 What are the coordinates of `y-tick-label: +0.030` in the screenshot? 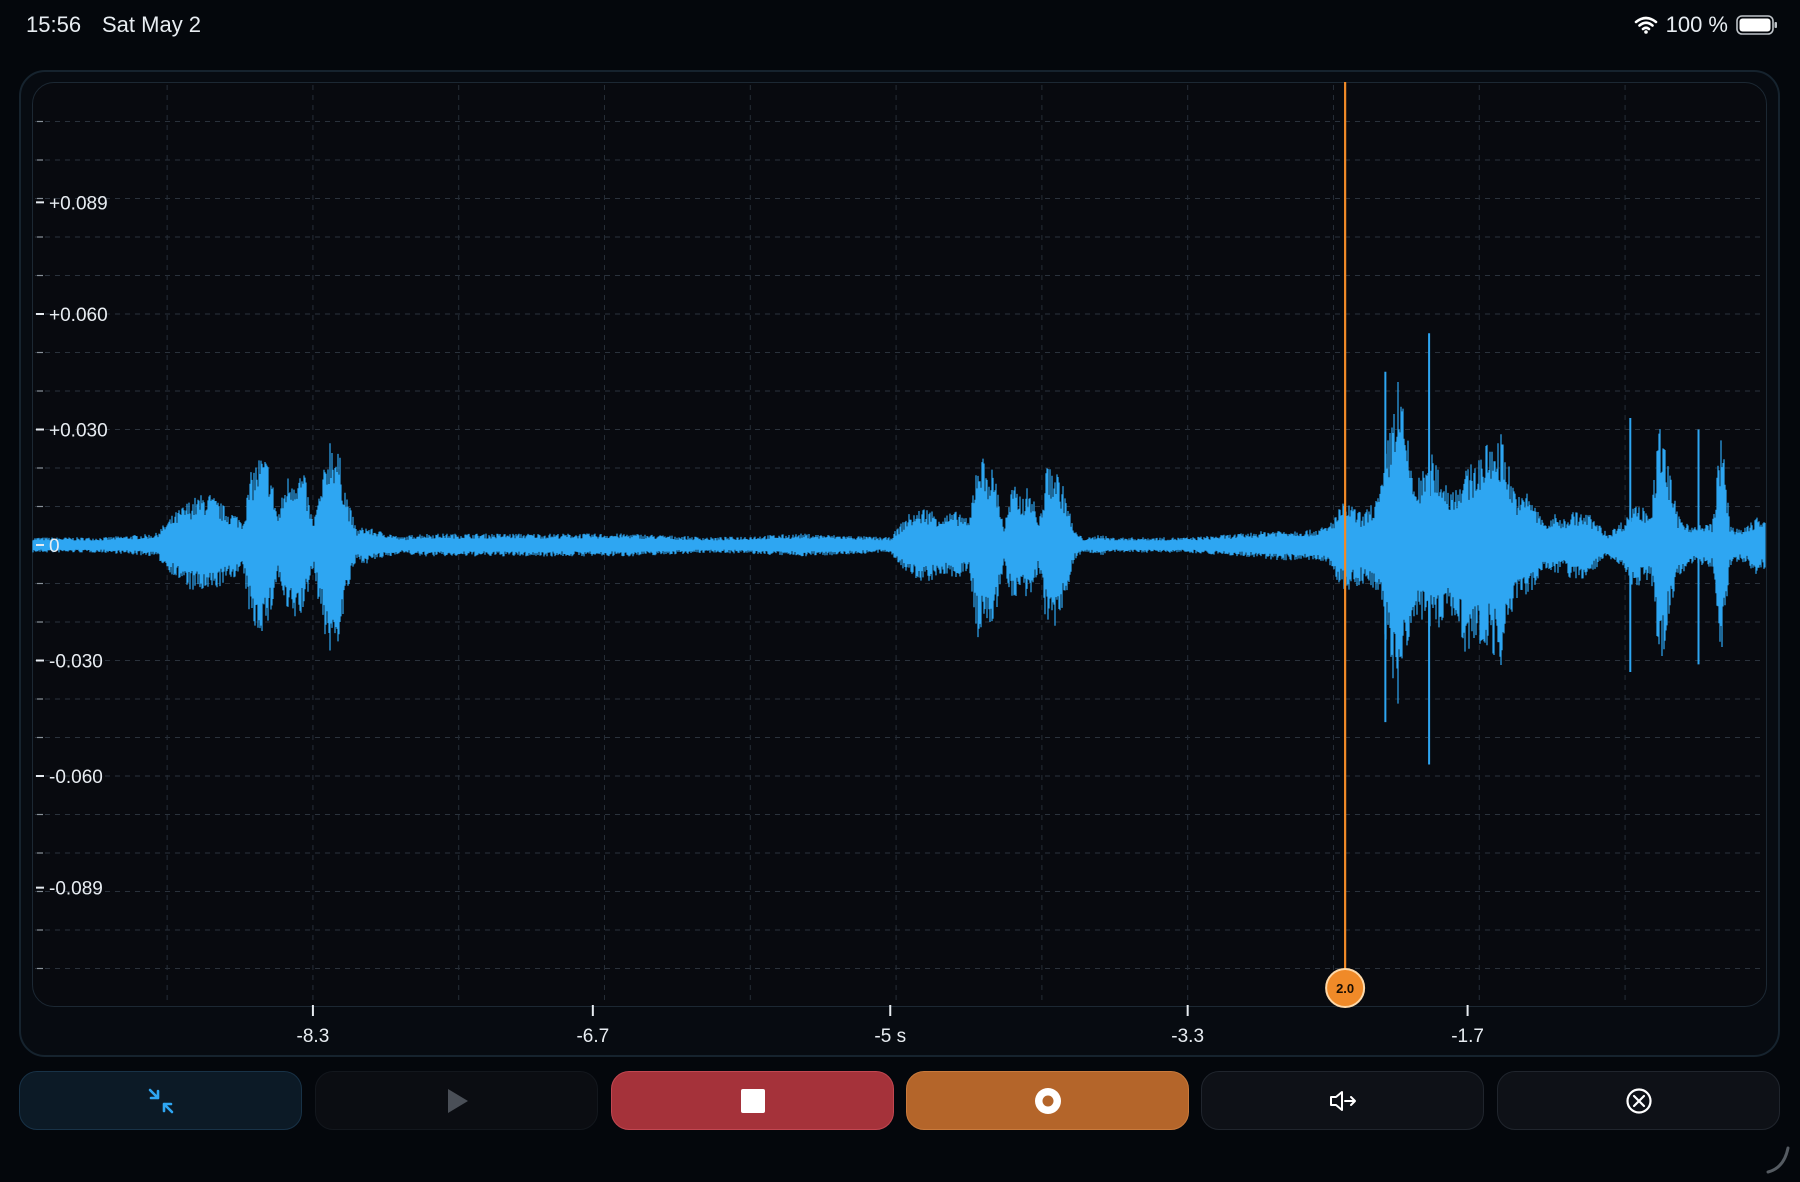 It's located at (78, 431).